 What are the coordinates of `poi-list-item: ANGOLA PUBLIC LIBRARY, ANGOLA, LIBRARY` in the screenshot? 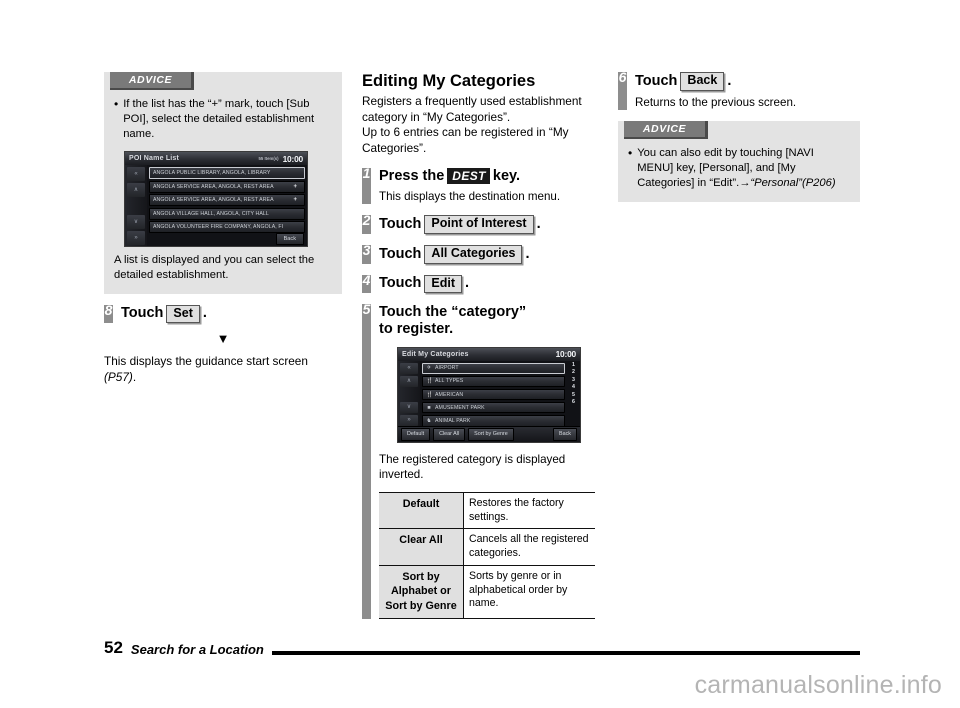 It's located at (227, 173).